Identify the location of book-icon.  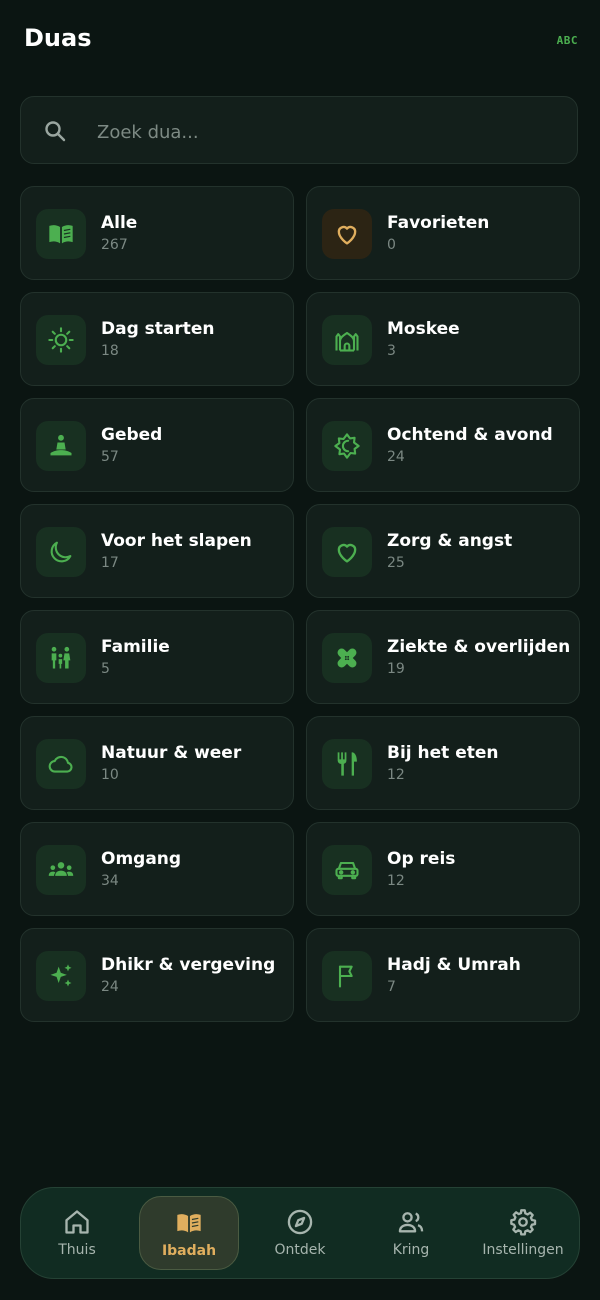
(189, 1223).